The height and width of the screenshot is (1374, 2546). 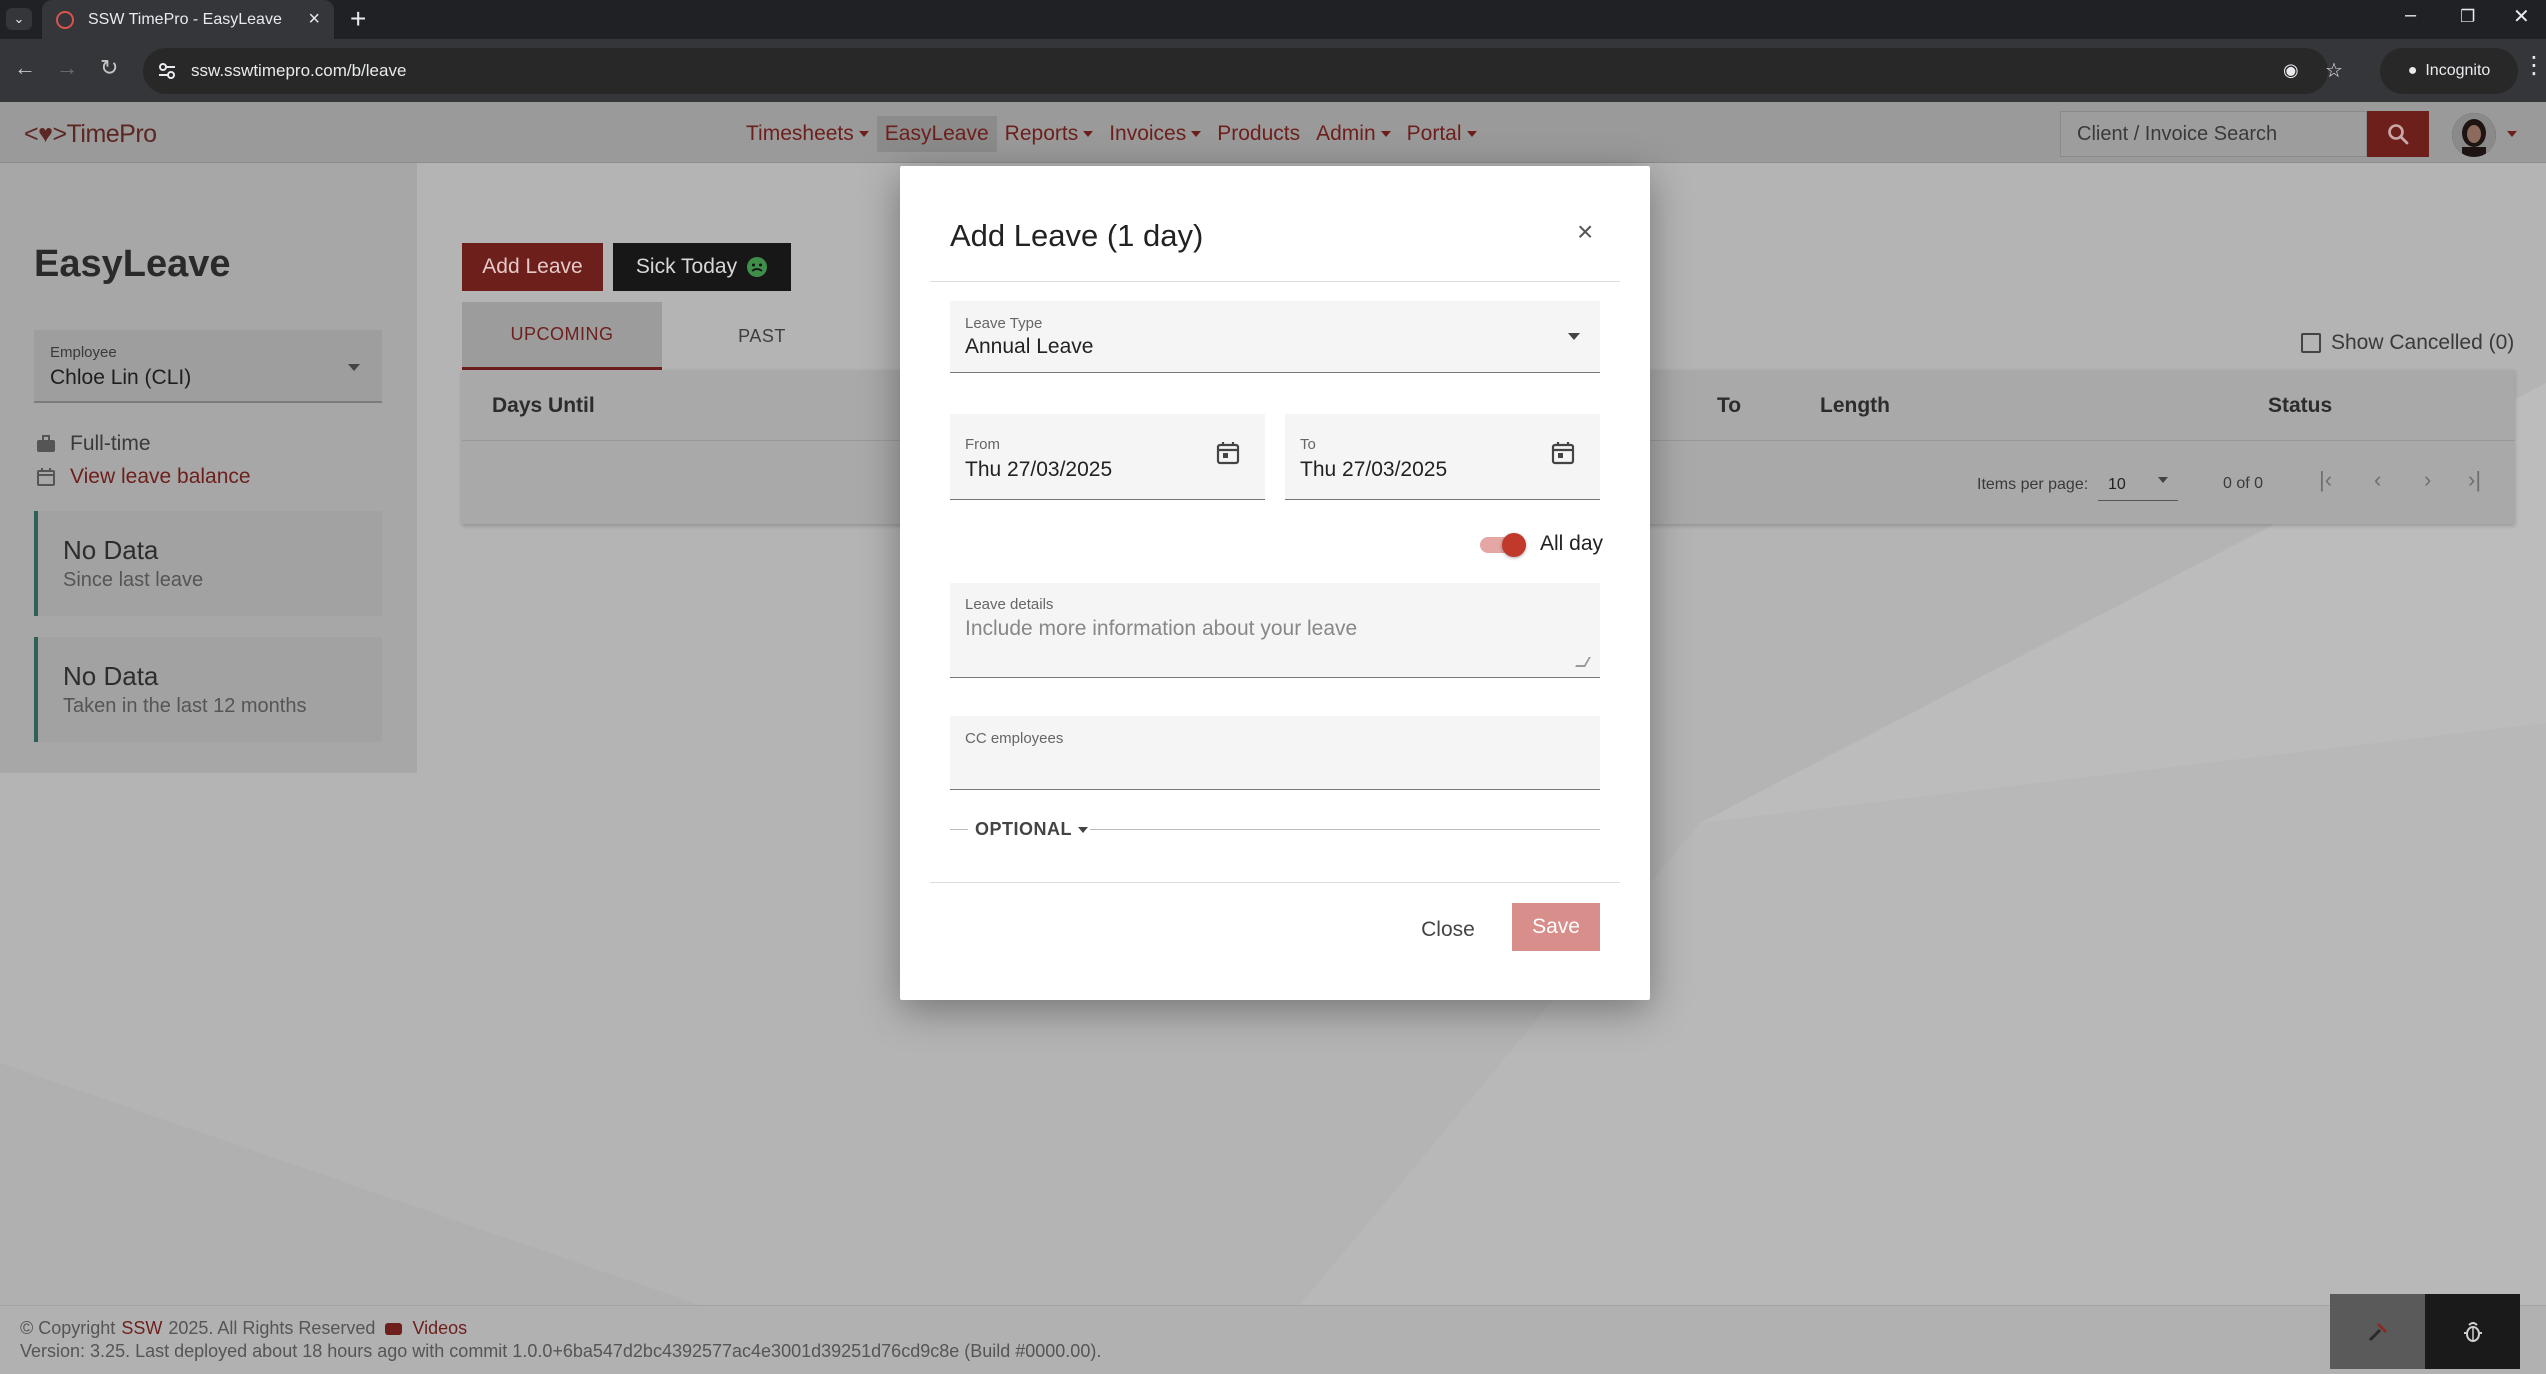 What do you see at coordinates (2410, 15) in the screenshot?
I see `minimize-icon: –` at bounding box center [2410, 15].